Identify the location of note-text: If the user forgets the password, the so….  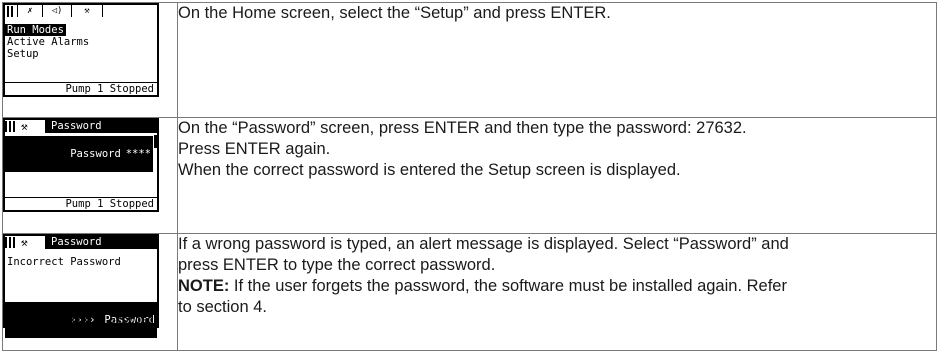
(508, 286).